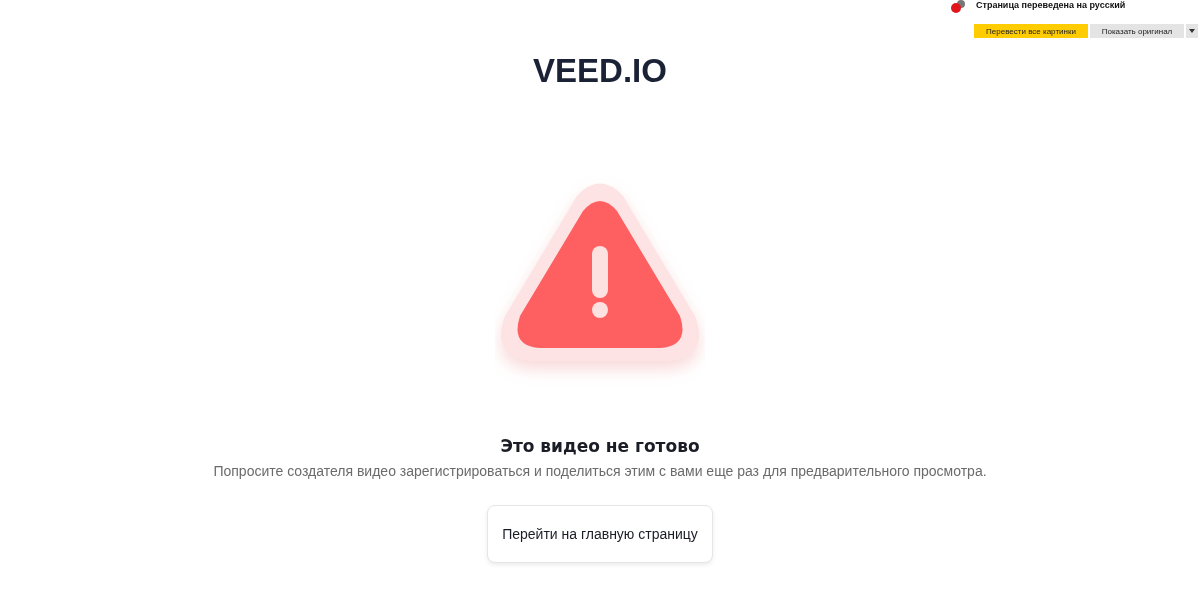  I want to click on translate-icon, so click(958, 7).